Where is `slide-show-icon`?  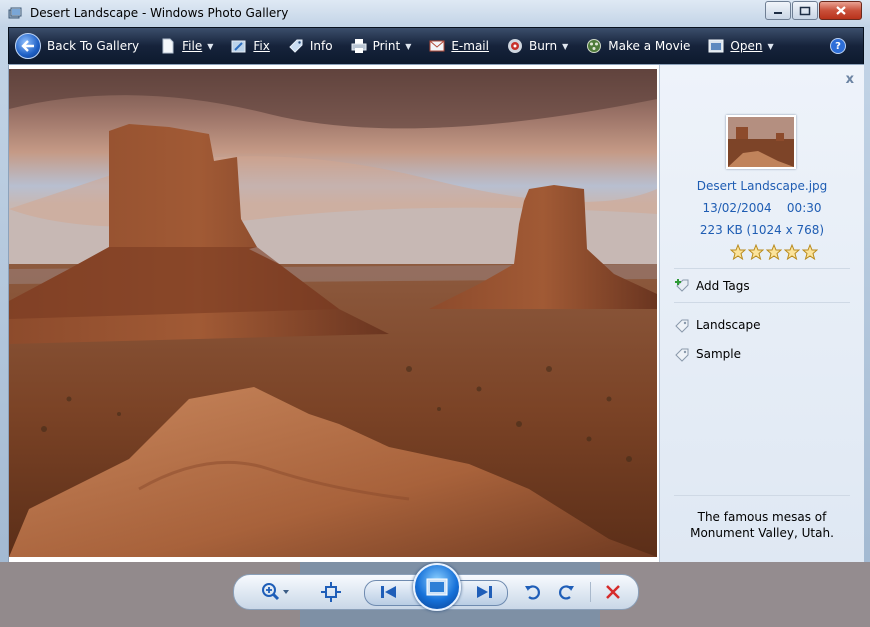 slide-show-icon is located at coordinates (437, 587).